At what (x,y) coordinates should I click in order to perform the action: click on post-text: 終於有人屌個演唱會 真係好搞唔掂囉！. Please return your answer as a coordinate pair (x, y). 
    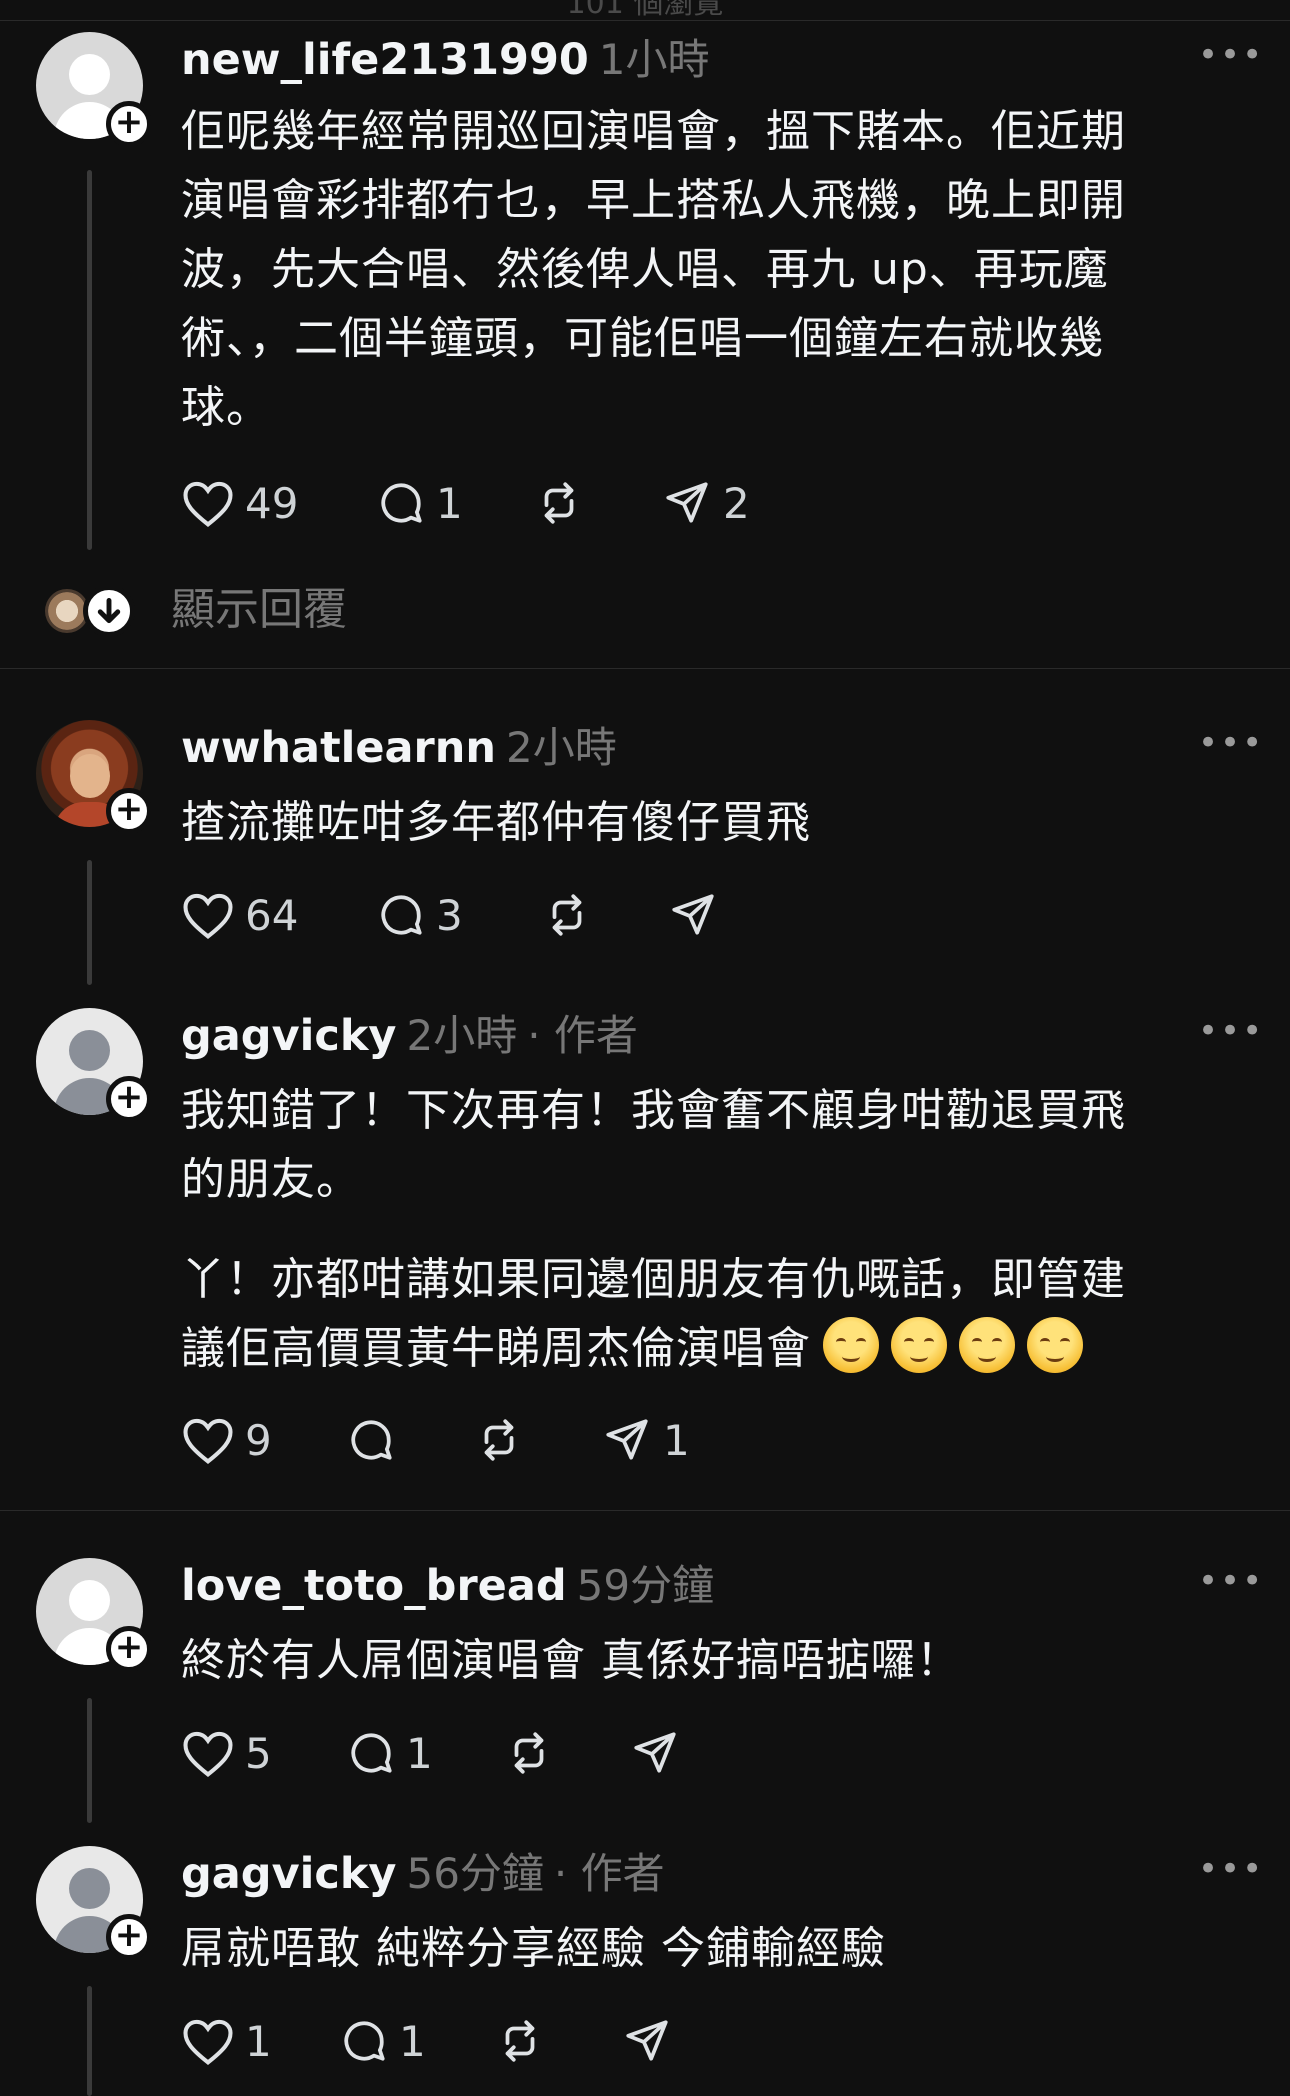
    Looking at the image, I should click on (571, 1660).